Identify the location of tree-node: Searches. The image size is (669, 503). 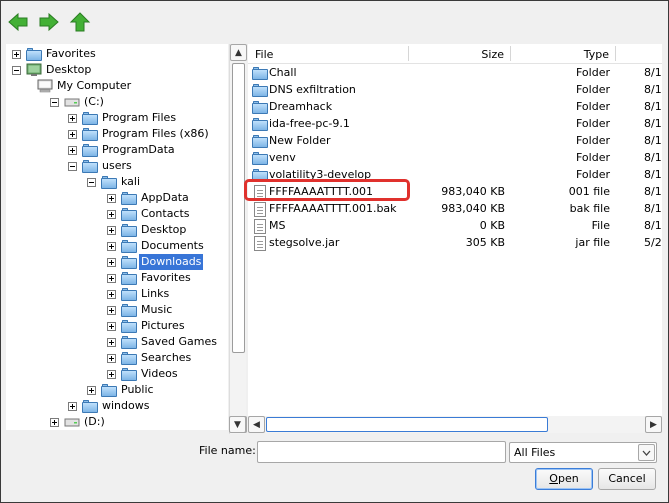
(117, 358).